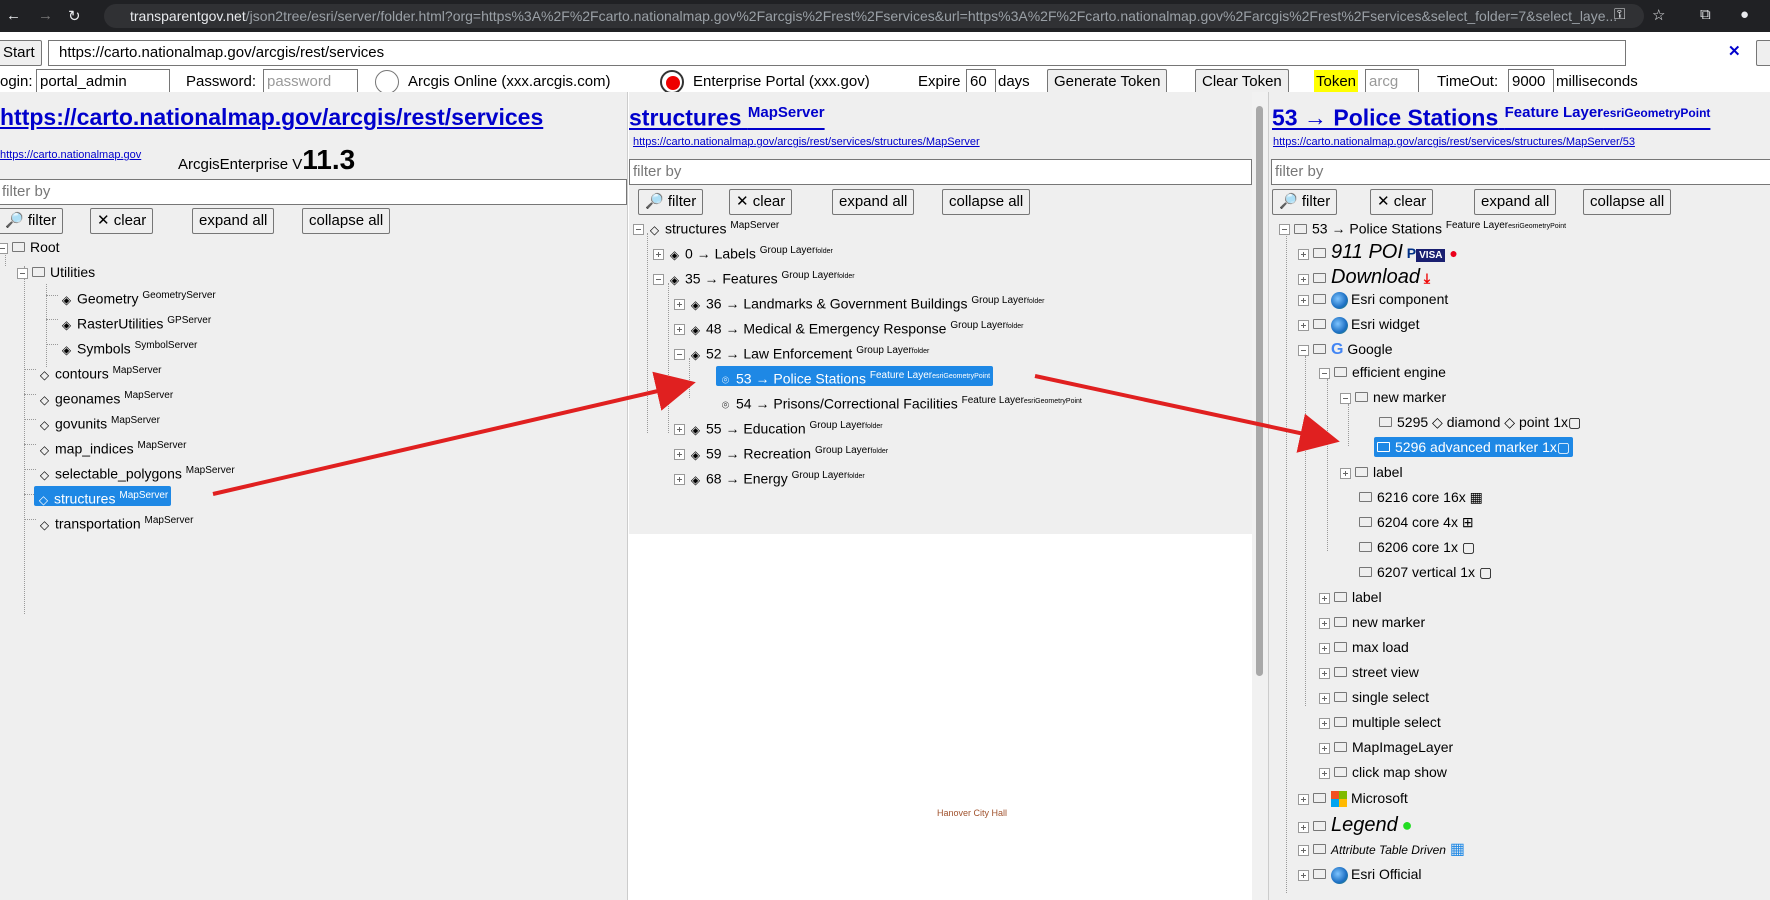 This screenshot has width=1770, height=900. What do you see at coordinates (1421, 497) in the screenshot?
I see `rt-6216-core: 6216 core 16x ▦` at bounding box center [1421, 497].